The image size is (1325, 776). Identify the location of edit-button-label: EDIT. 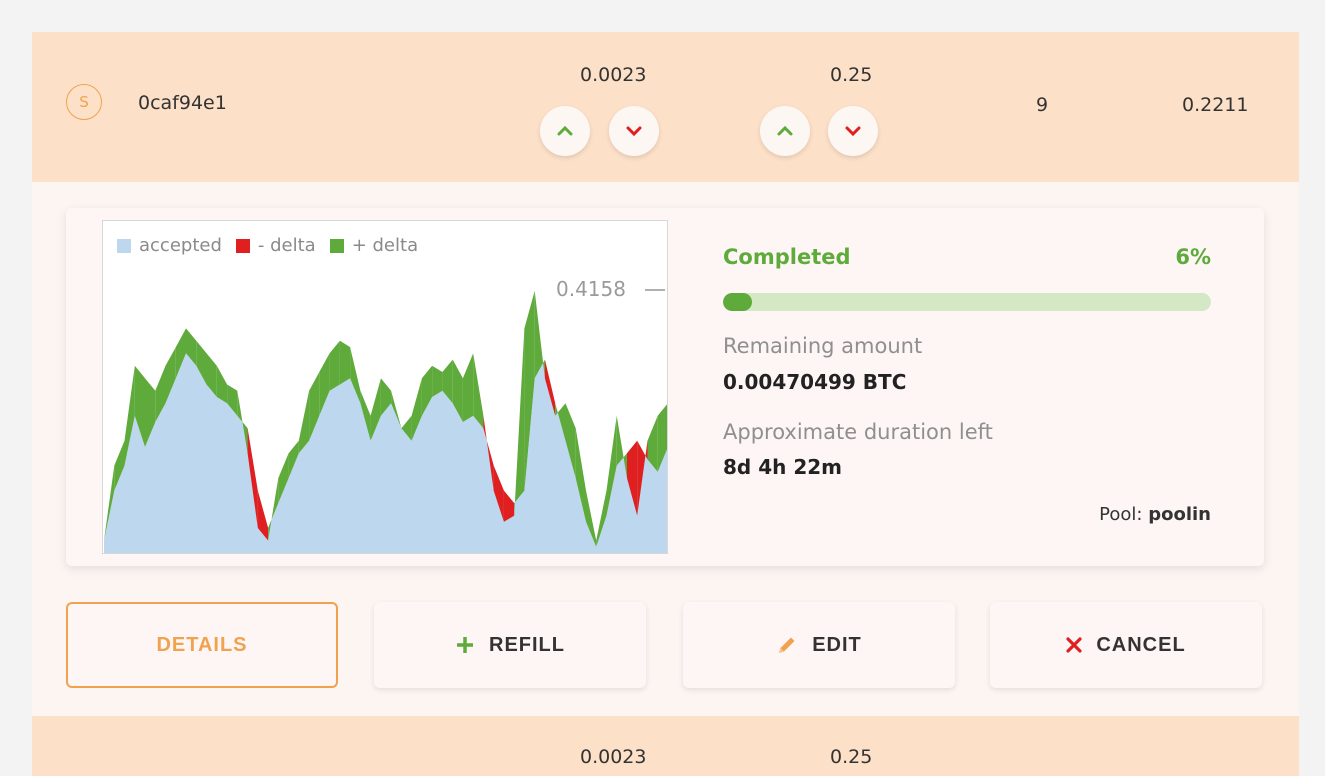
(837, 644).